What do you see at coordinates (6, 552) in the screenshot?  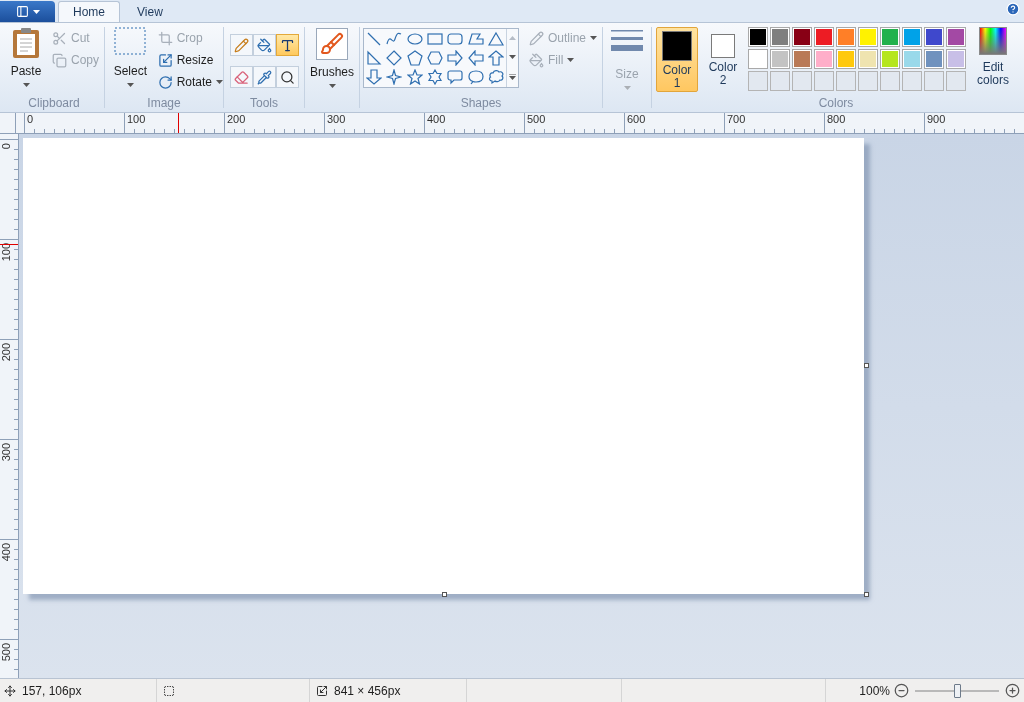 I see `ruler-label: 400` at bounding box center [6, 552].